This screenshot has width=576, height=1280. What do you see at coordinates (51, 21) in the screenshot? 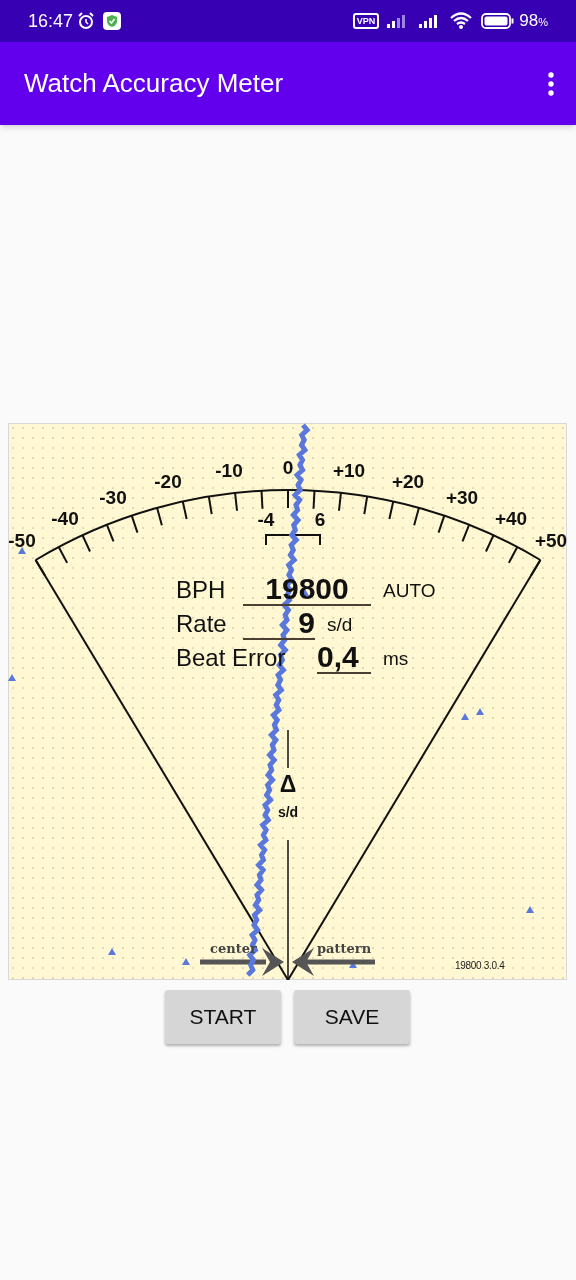
I see `status-time: 16:47` at bounding box center [51, 21].